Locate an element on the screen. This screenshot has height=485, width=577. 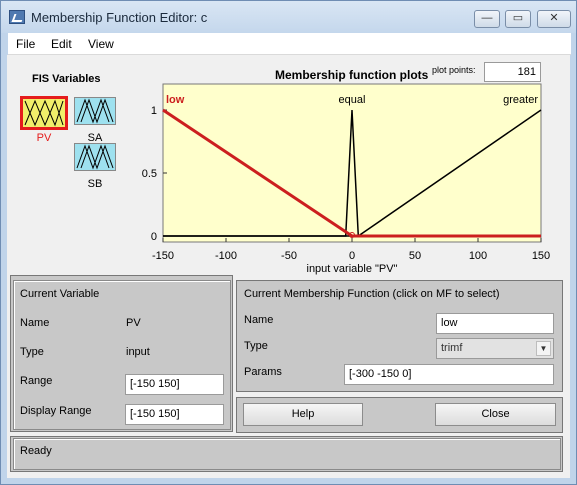
variable-type-value: input is located at coordinates (138, 352).